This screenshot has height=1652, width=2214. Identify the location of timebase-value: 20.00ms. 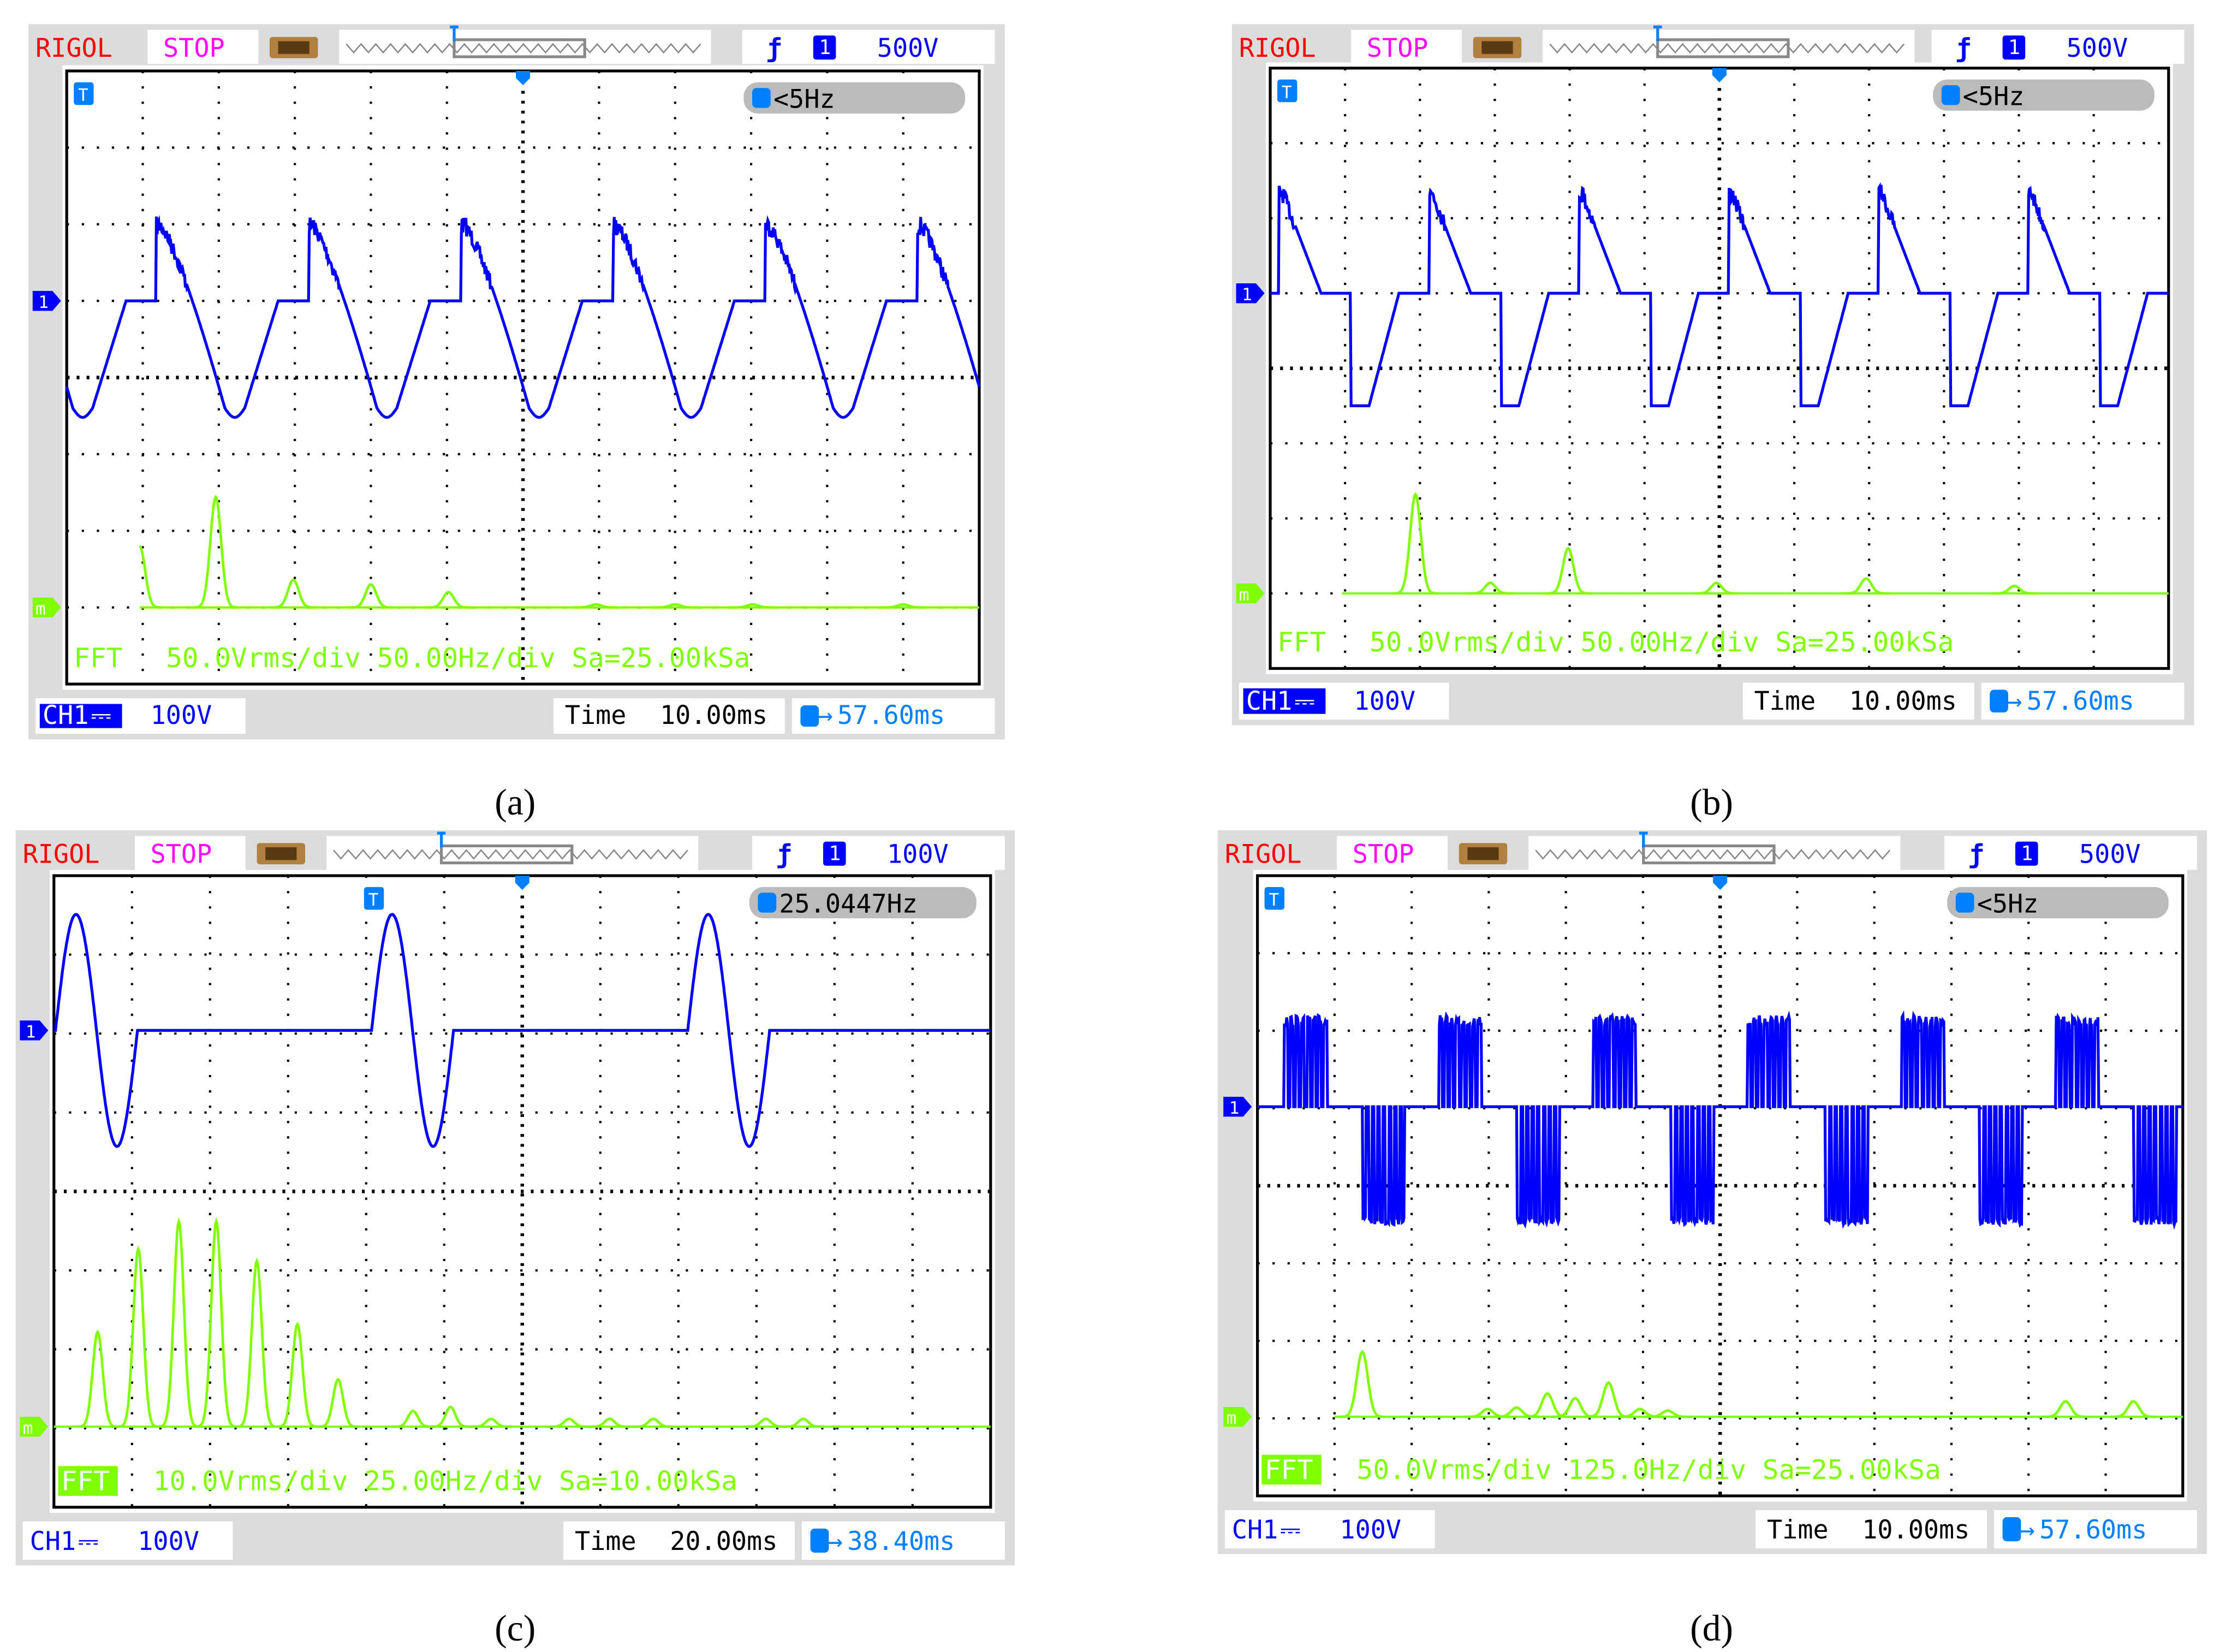
(723, 1541).